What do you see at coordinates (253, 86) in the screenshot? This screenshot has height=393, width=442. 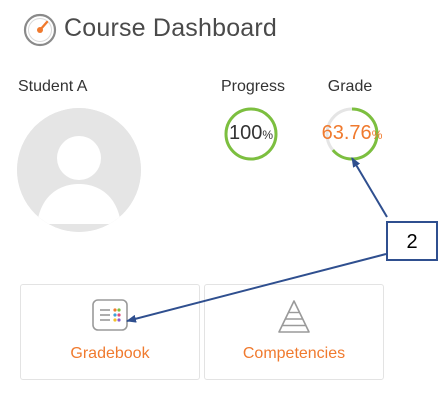 I see `progress-label: Progress` at bounding box center [253, 86].